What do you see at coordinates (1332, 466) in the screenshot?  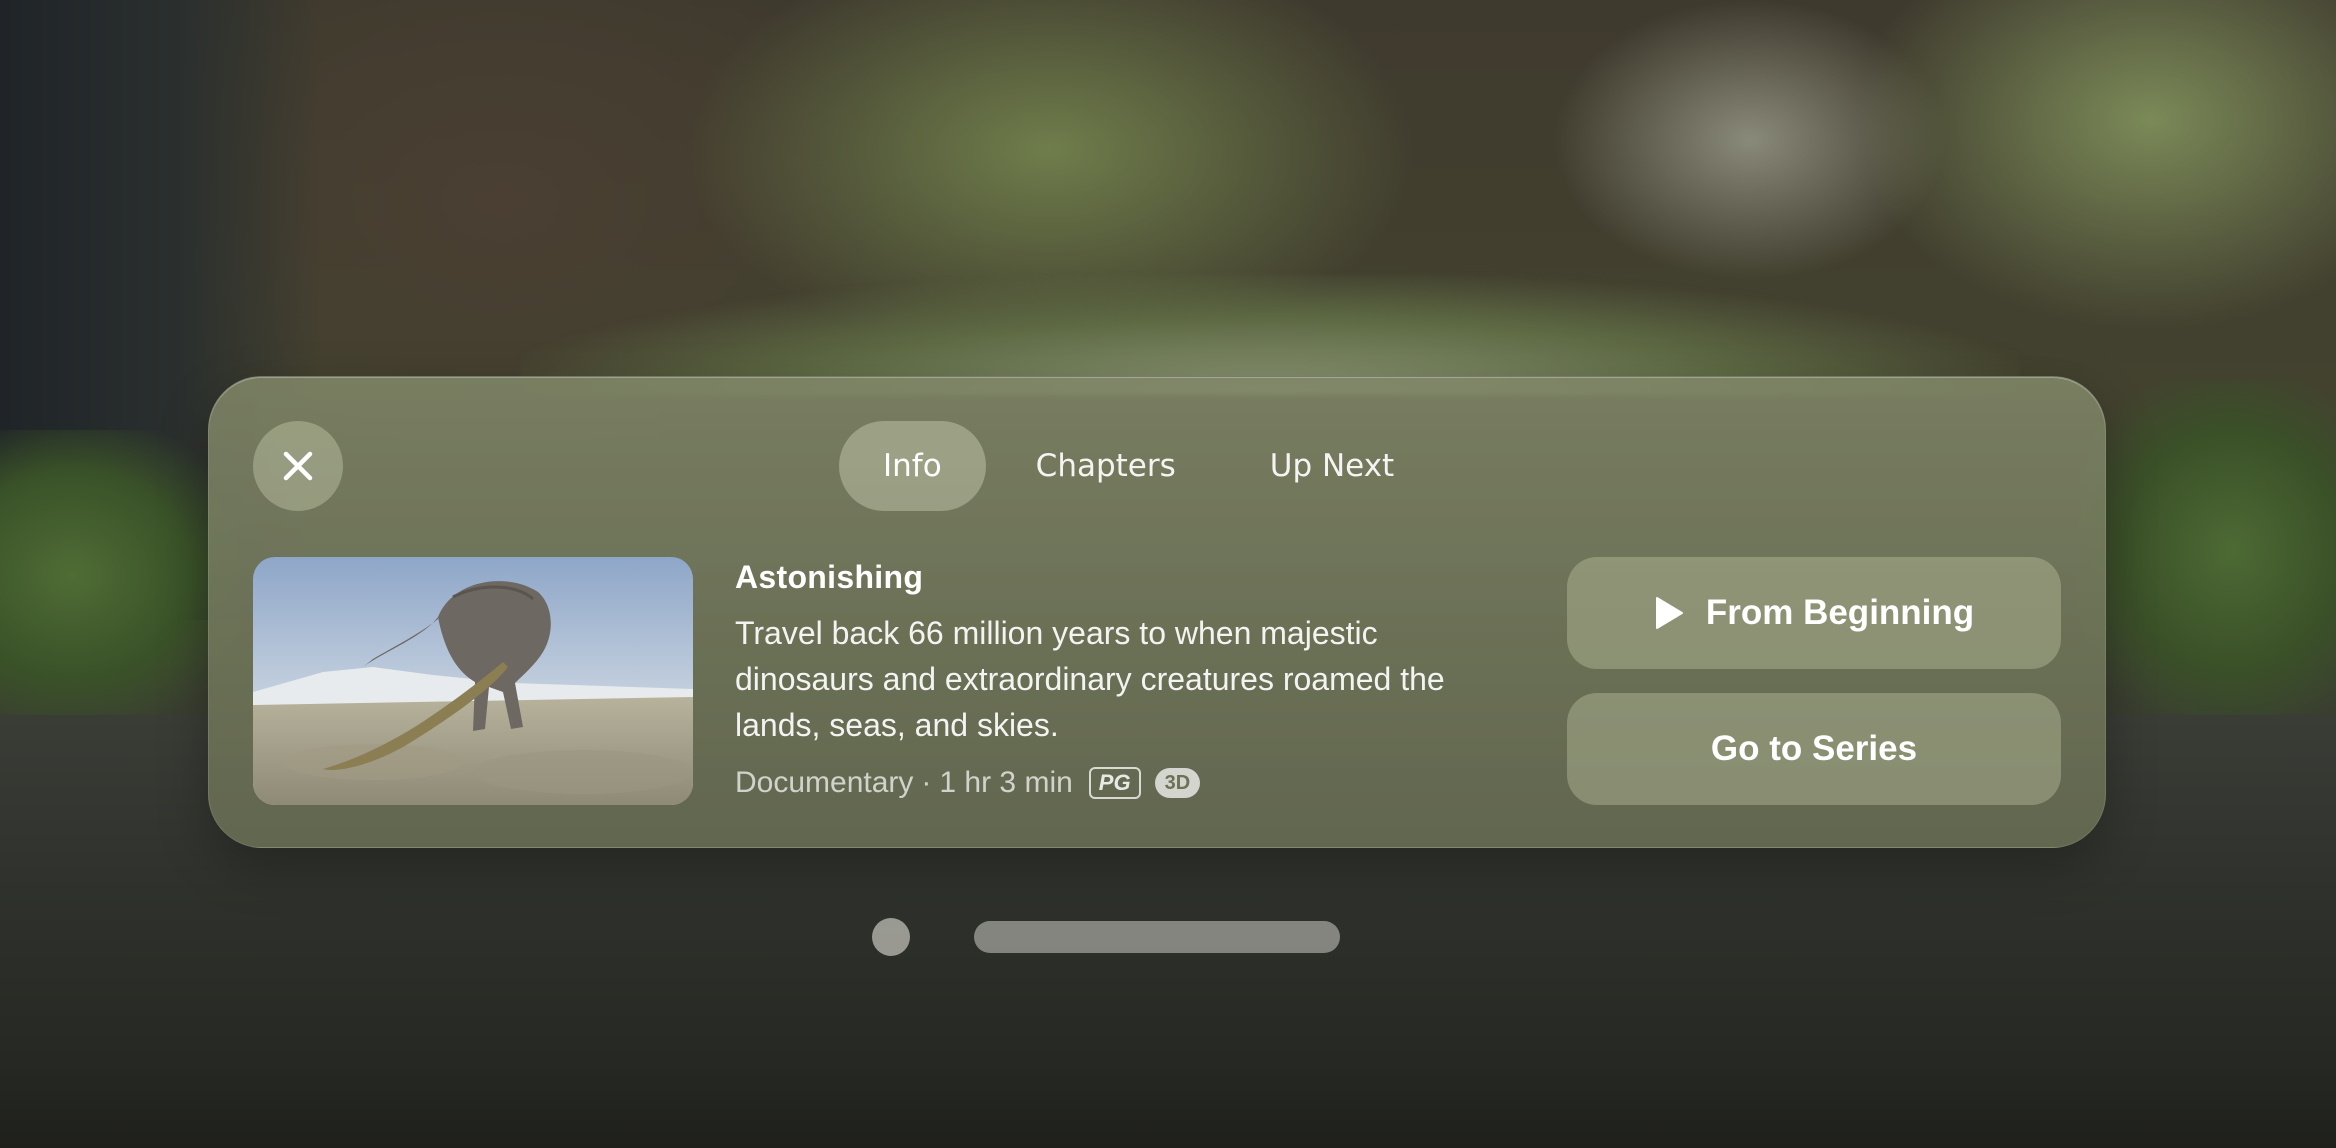 I see `tab-up-next: Up Next` at bounding box center [1332, 466].